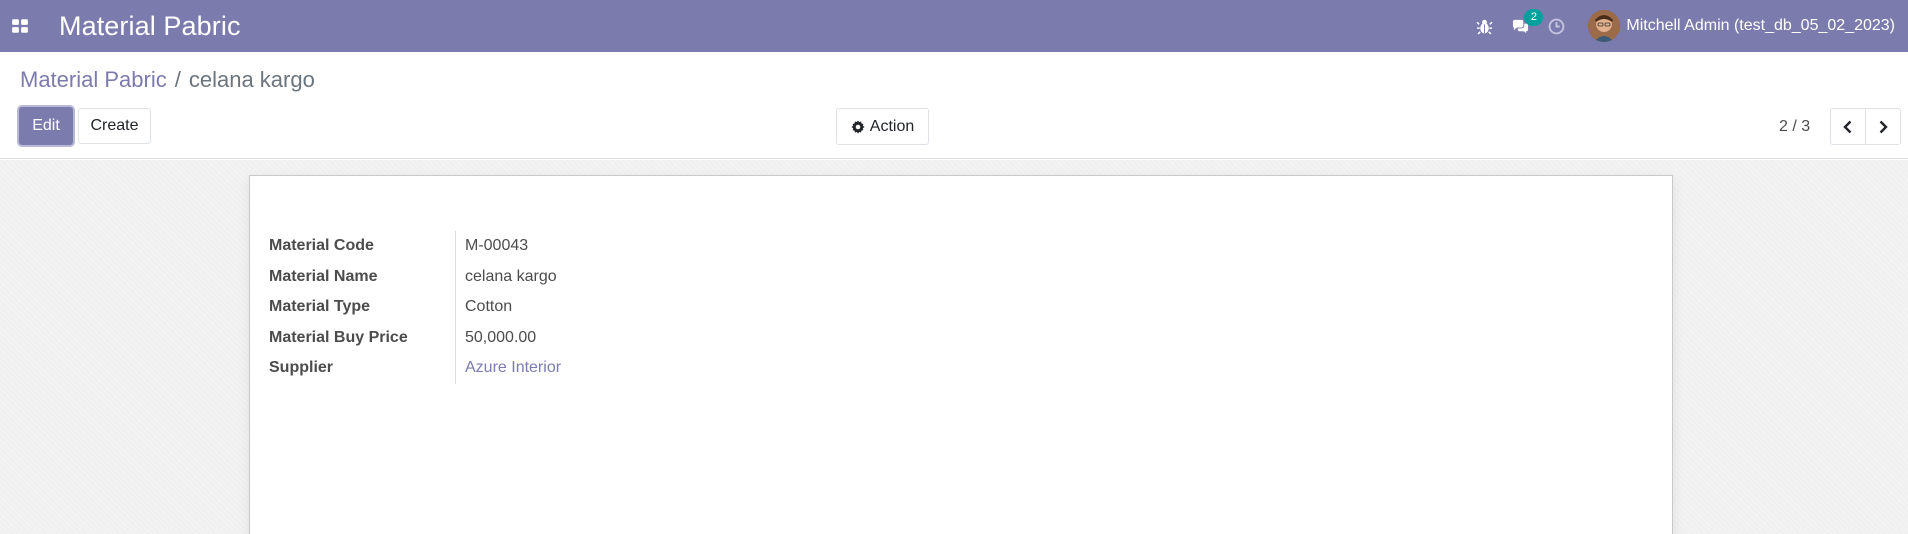  What do you see at coordinates (1794, 127) in the screenshot?
I see `pager-value: 2 / 3` at bounding box center [1794, 127].